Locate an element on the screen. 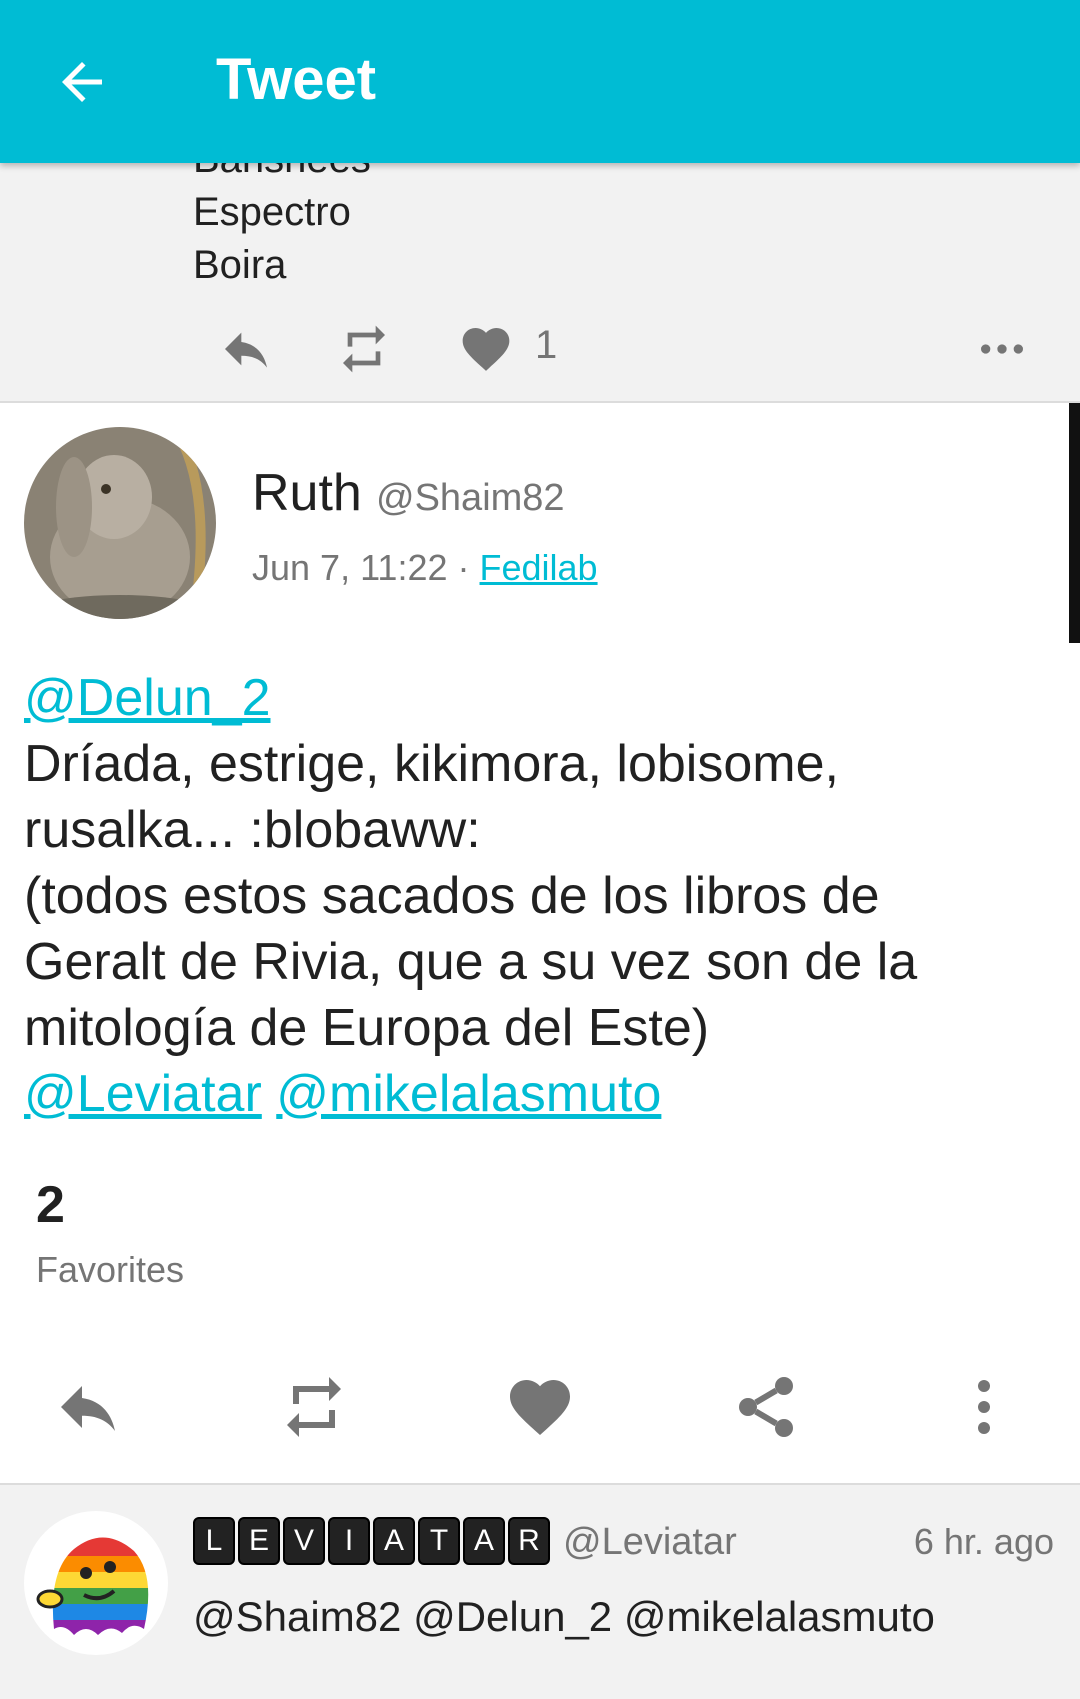  text-line: (todos estos sacados de los libros de is located at coordinates (452, 896).